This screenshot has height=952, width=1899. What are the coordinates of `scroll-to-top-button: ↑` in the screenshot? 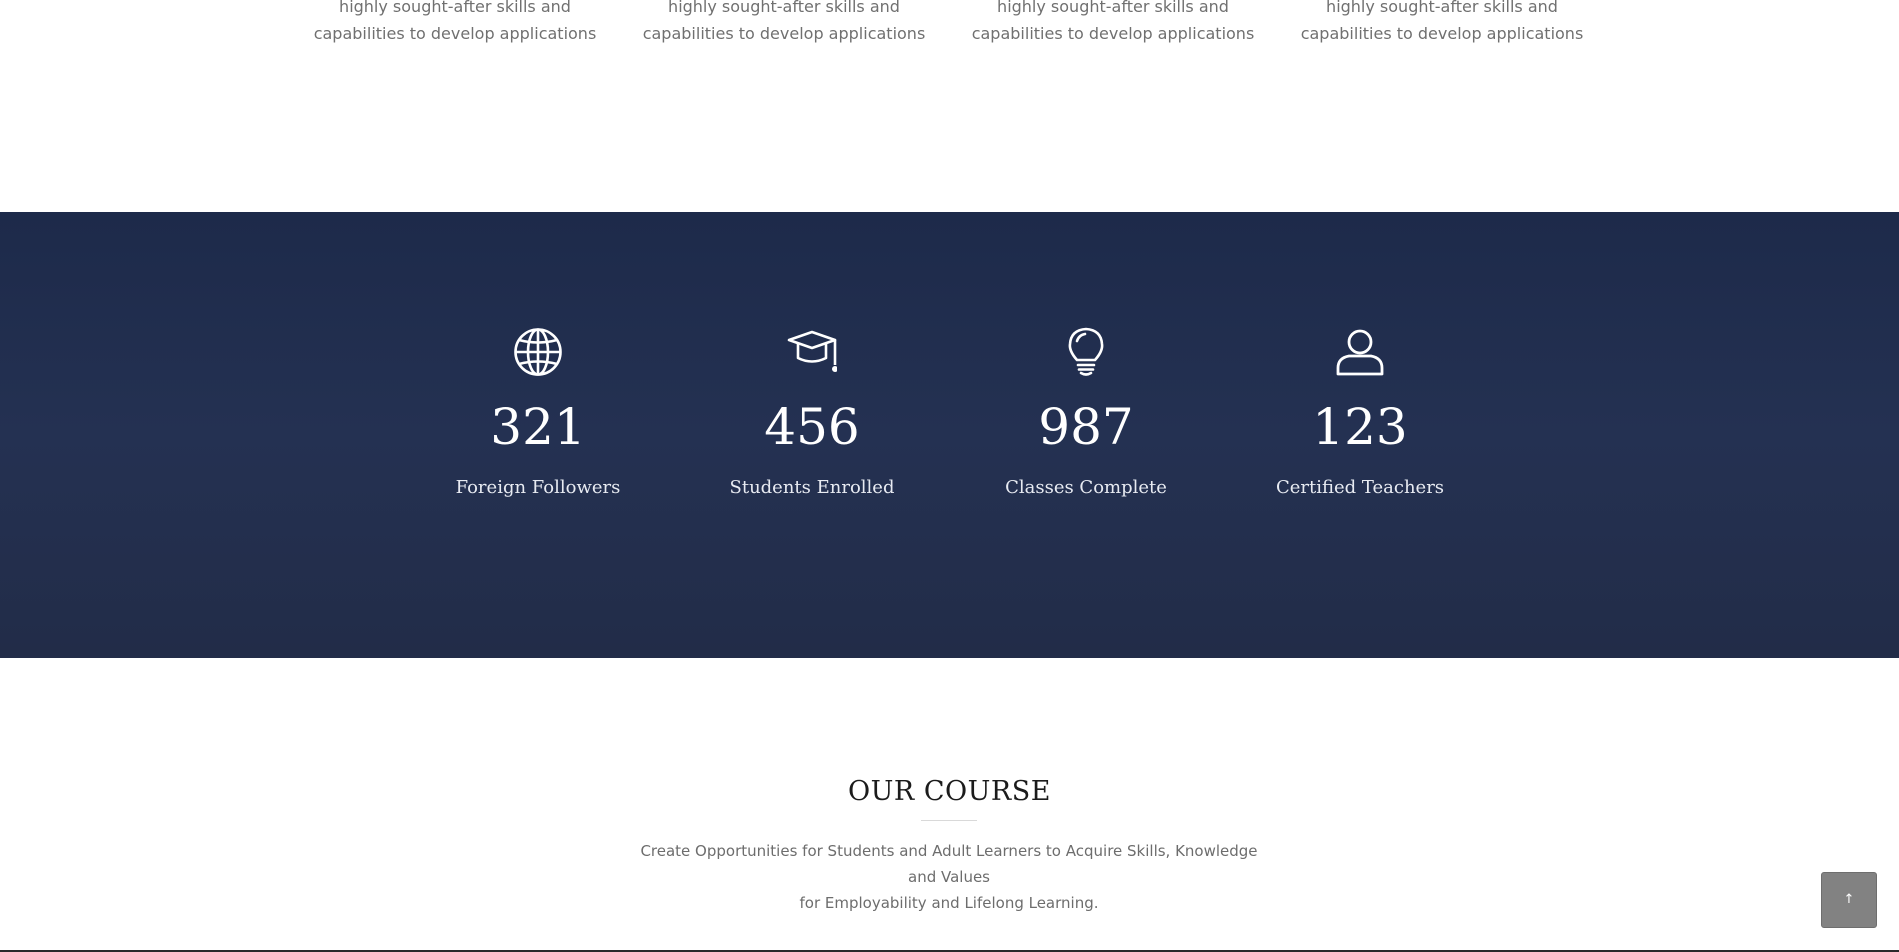 It's located at (1849, 900).